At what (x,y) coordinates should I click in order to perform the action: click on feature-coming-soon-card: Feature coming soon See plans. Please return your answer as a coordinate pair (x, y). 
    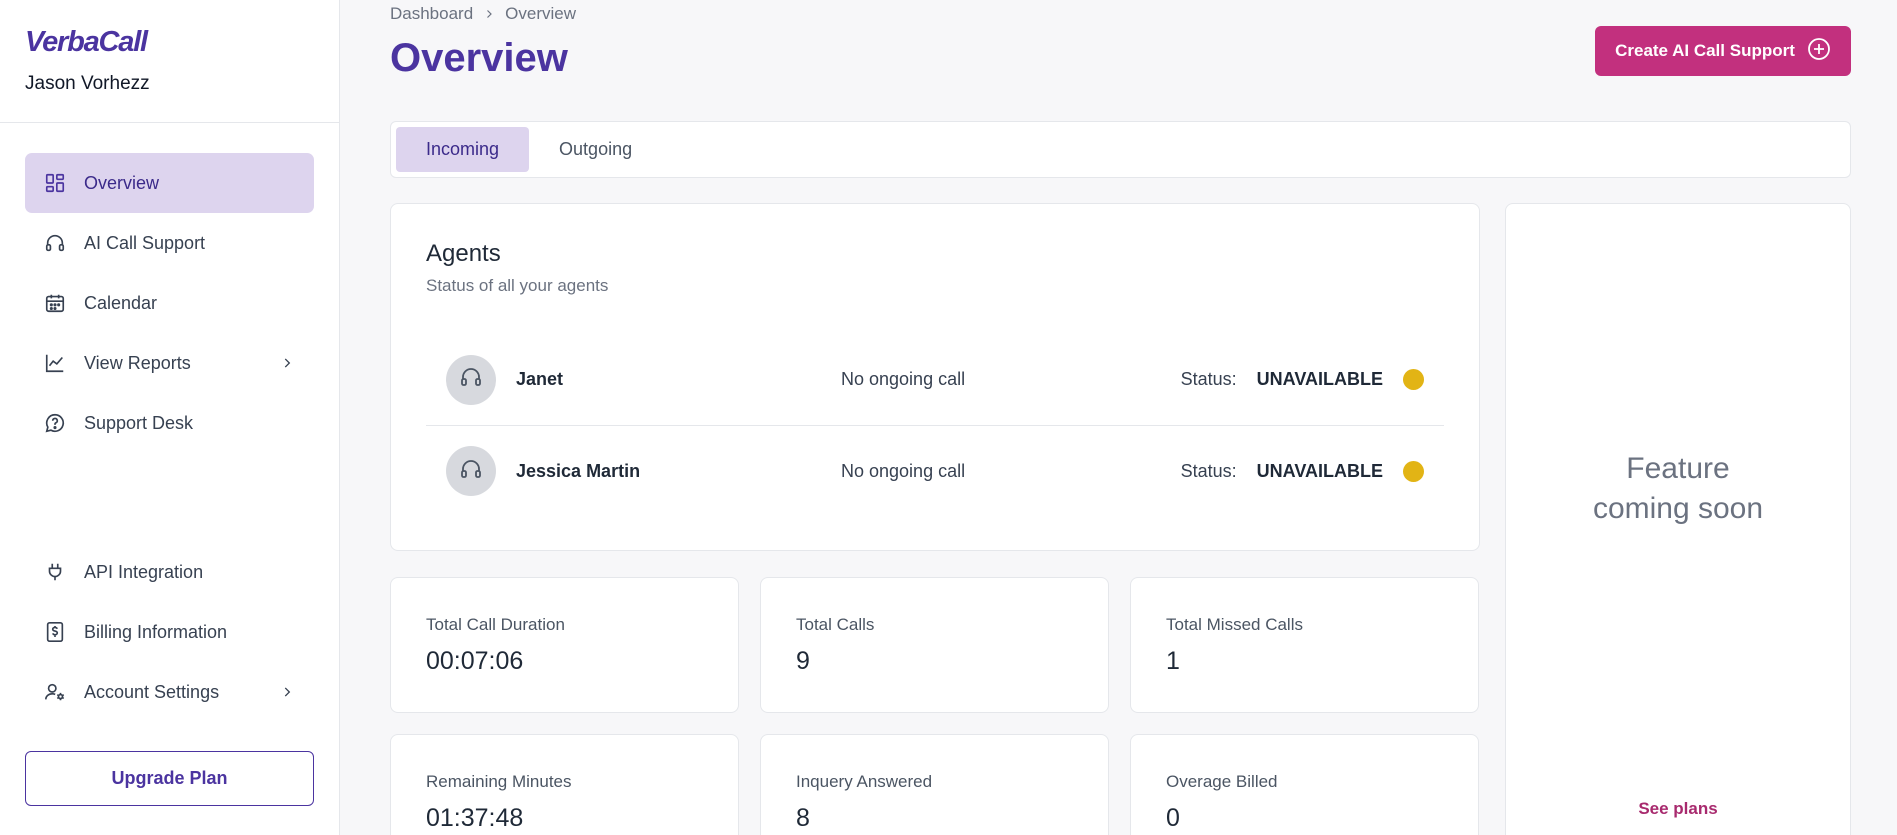
    Looking at the image, I should click on (1678, 519).